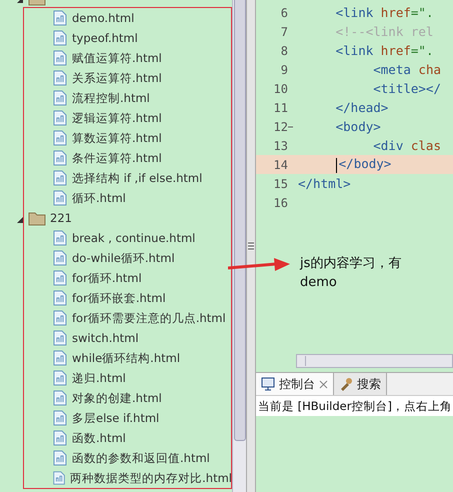 The width and height of the screenshot is (453, 492). I want to click on file-label: 选择结构 if ,if else.html, so click(137, 178).